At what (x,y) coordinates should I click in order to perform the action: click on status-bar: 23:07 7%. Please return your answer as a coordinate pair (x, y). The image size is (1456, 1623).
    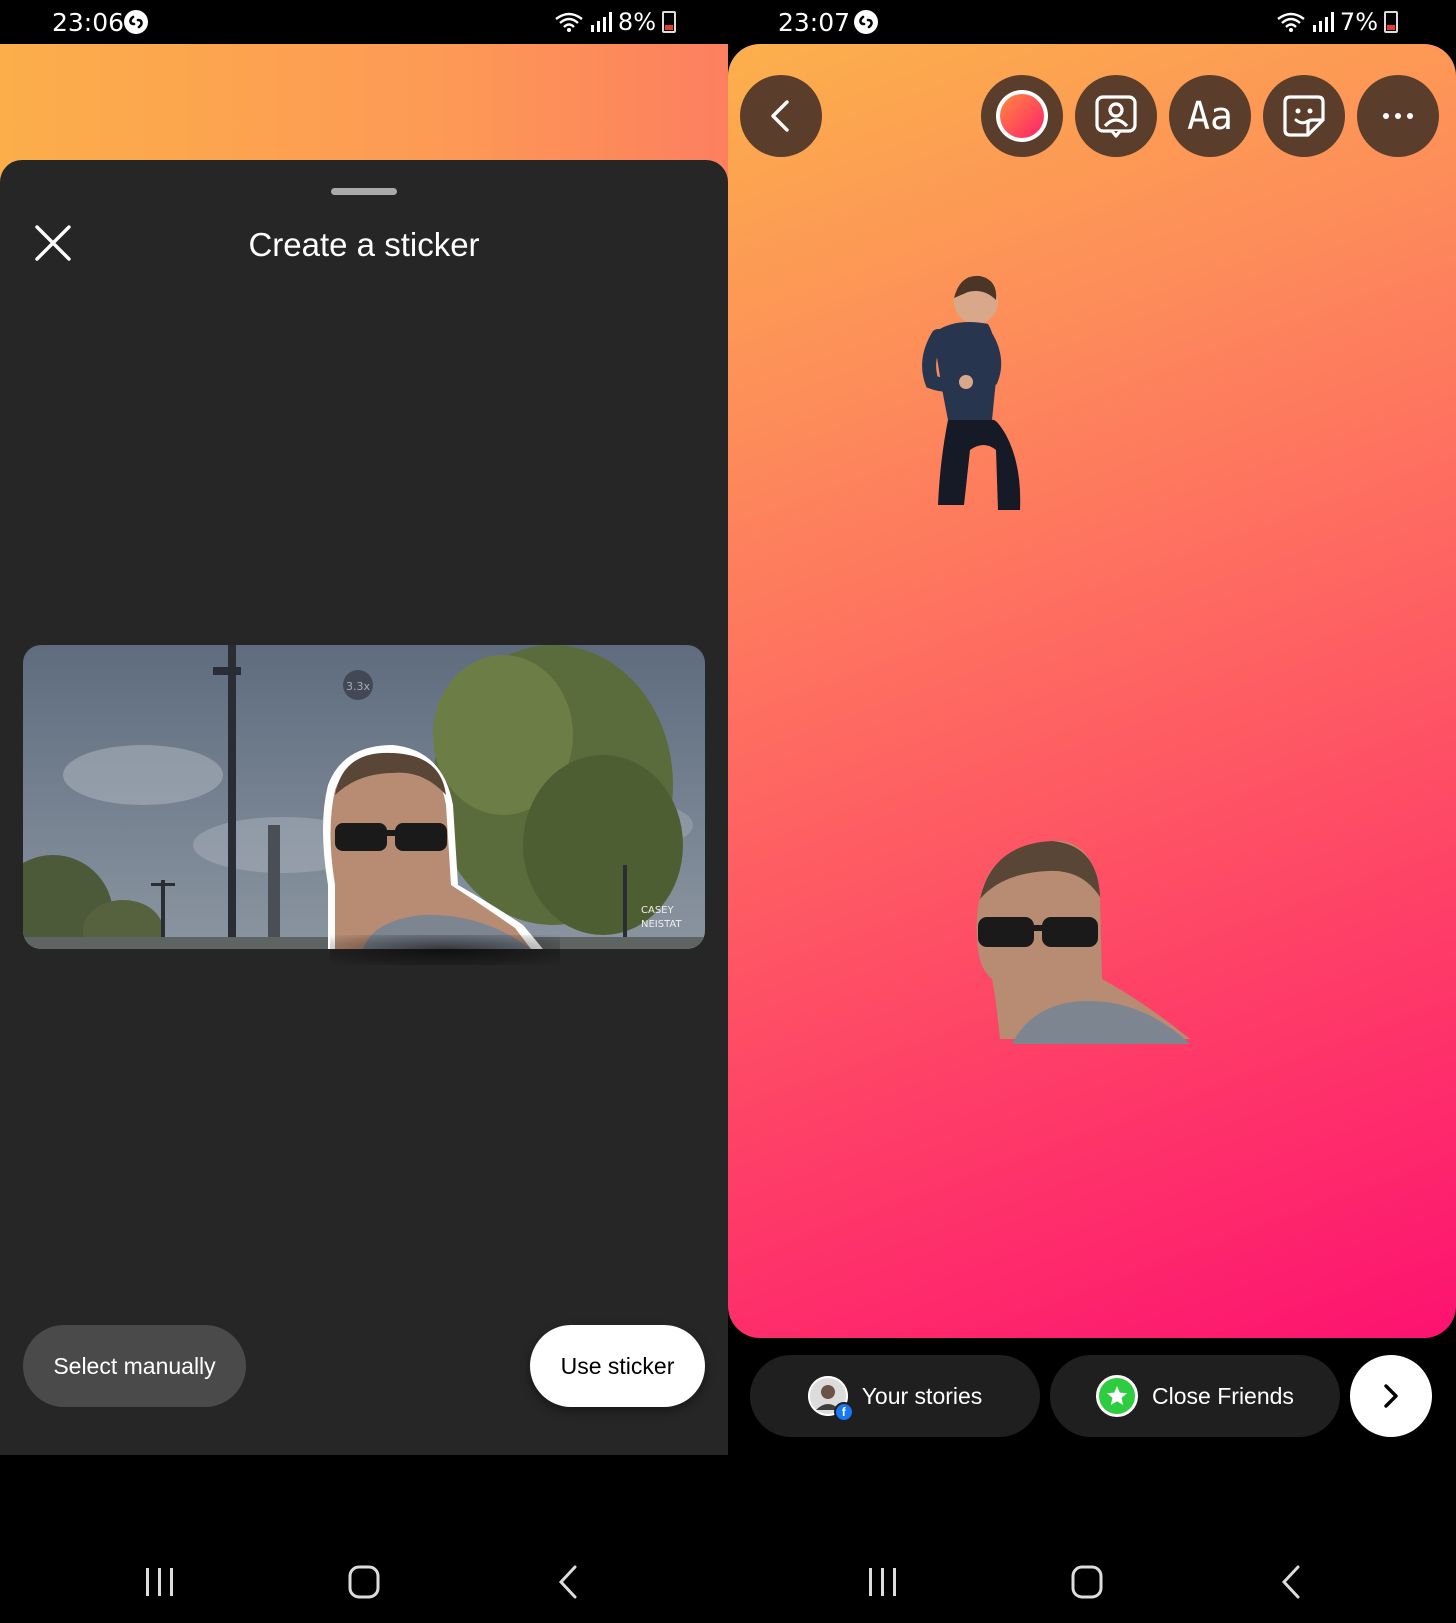
    Looking at the image, I should click on (1092, 22).